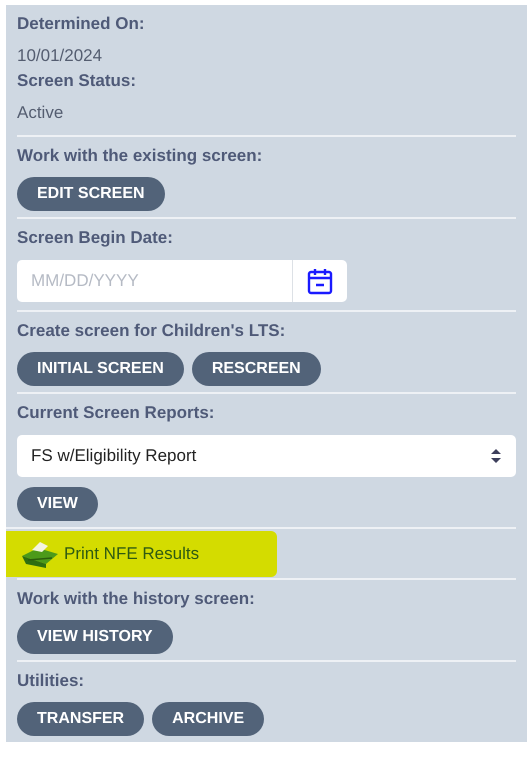 The height and width of the screenshot is (766, 527). Describe the element at coordinates (496, 456) in the screenshot. I see `sort-arrows-icon` at that location.